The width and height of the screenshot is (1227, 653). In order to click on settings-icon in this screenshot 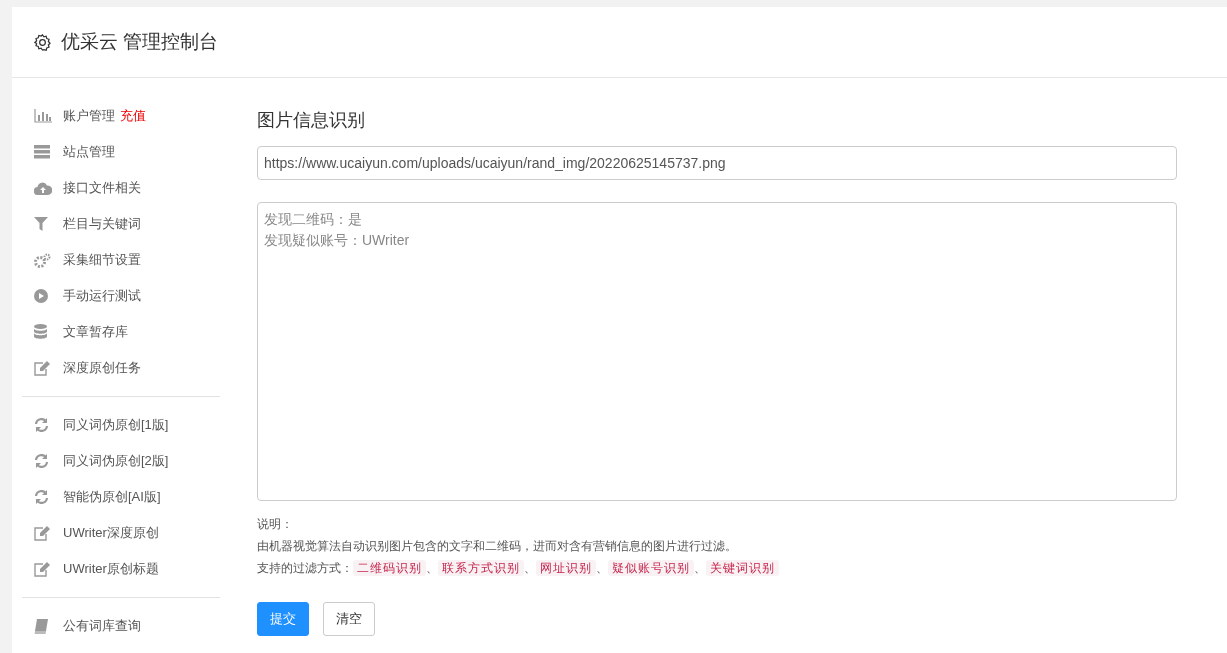, I will do `click(42, 42)`.